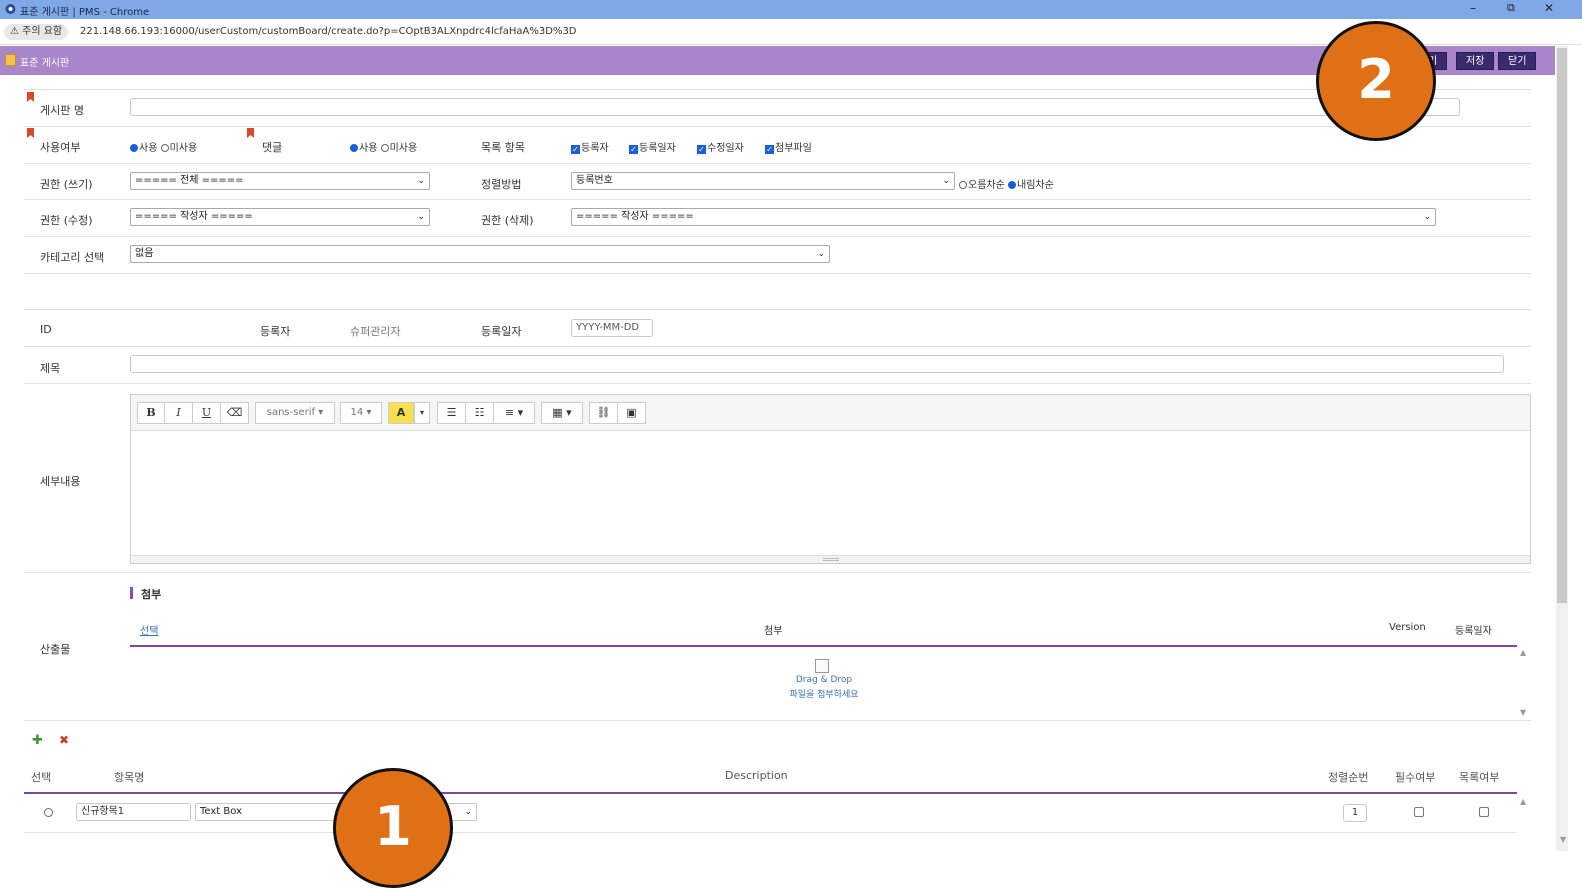 The image size is (1582, 888). I want to click on resize-grip-icon, so click(831, 559).